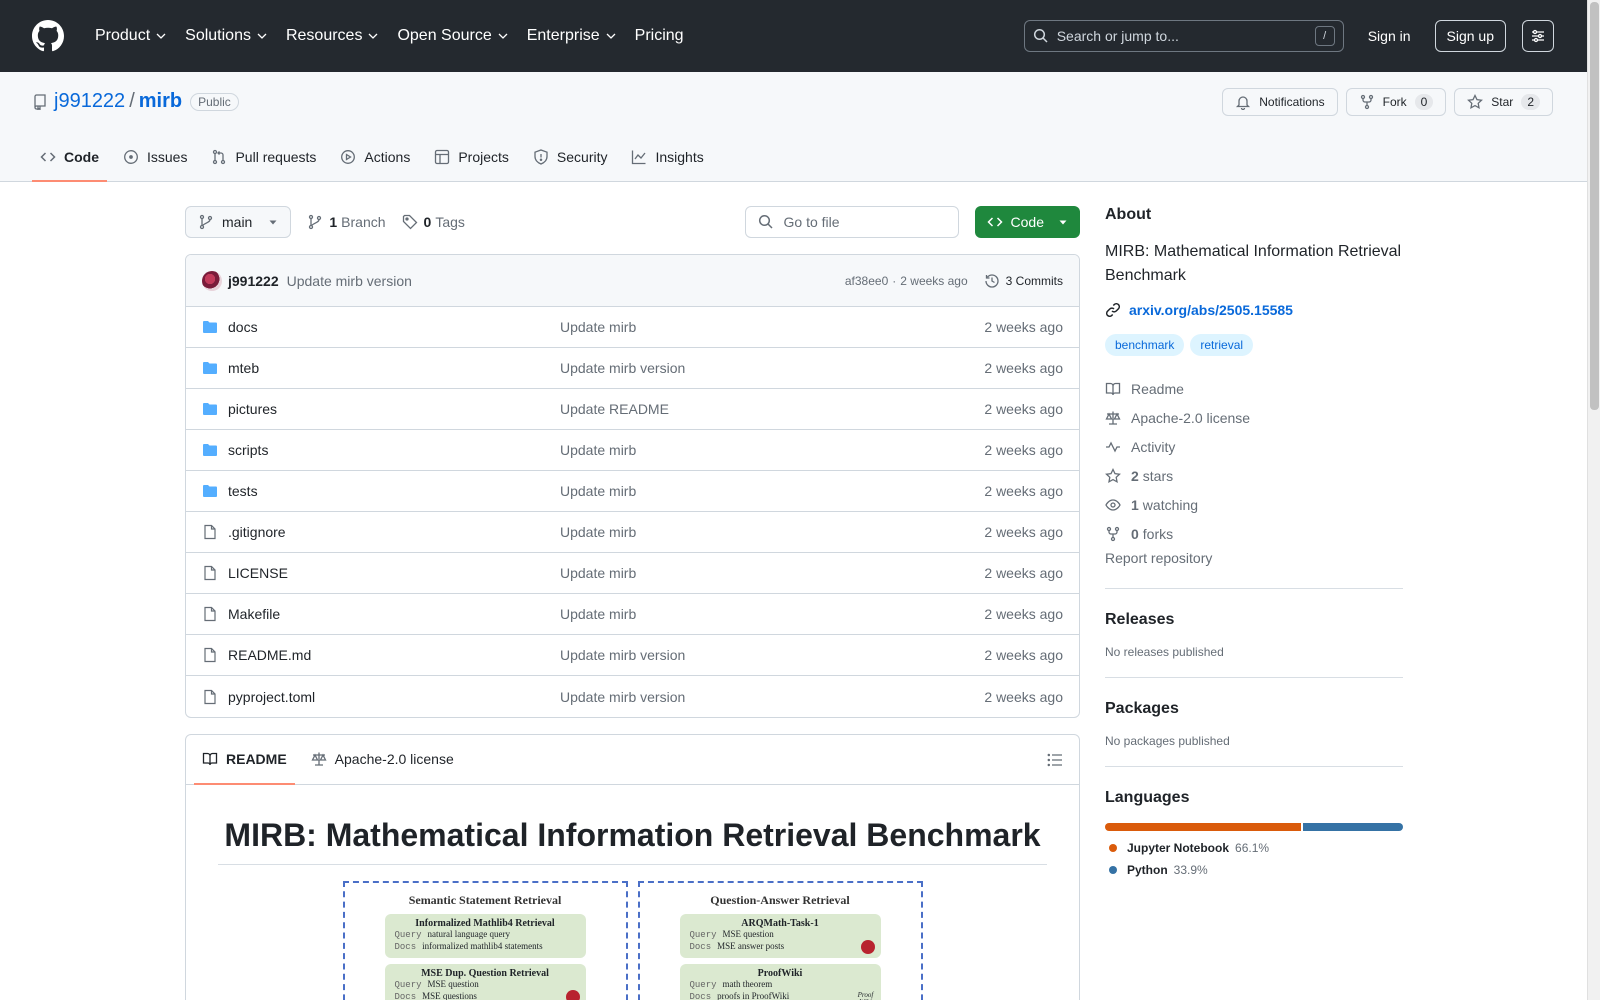 This screenshot has width=1600, height=1000. Describe the element at coordinates (333, 222) in the screenshot. I see `branch-count: 1` at that location.